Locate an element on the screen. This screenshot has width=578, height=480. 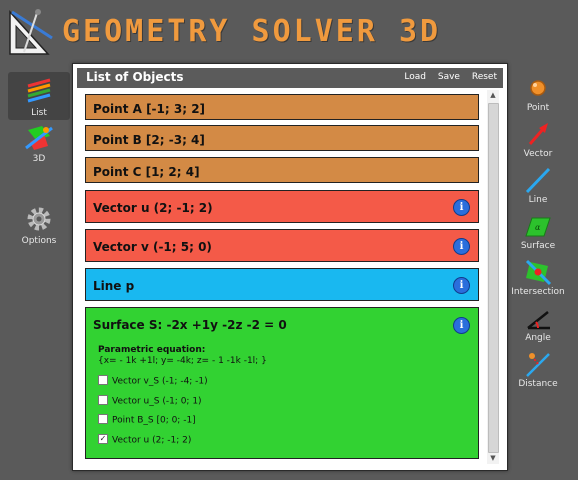
list-icon is located at coordinates (39, 90).